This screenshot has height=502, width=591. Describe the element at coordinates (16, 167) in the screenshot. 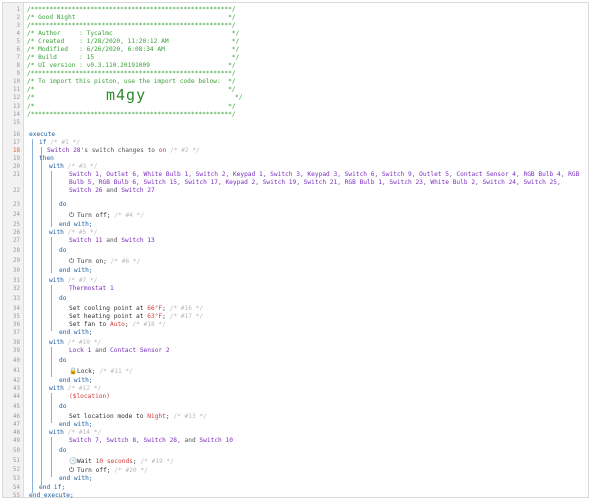

I see `line-number: 20` at that location.